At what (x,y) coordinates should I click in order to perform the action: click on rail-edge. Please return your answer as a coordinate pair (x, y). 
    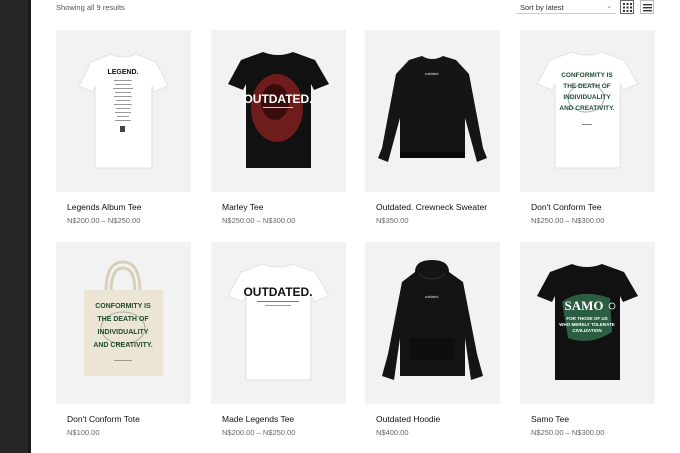
    Looking at the image, I should click on (29, 226).